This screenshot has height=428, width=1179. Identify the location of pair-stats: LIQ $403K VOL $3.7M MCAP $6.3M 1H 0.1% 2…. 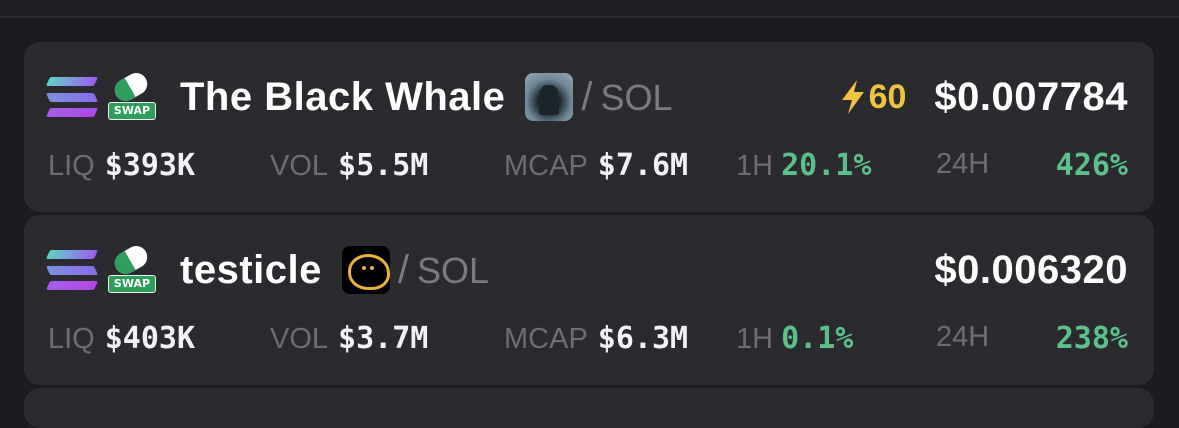
(588, 337).